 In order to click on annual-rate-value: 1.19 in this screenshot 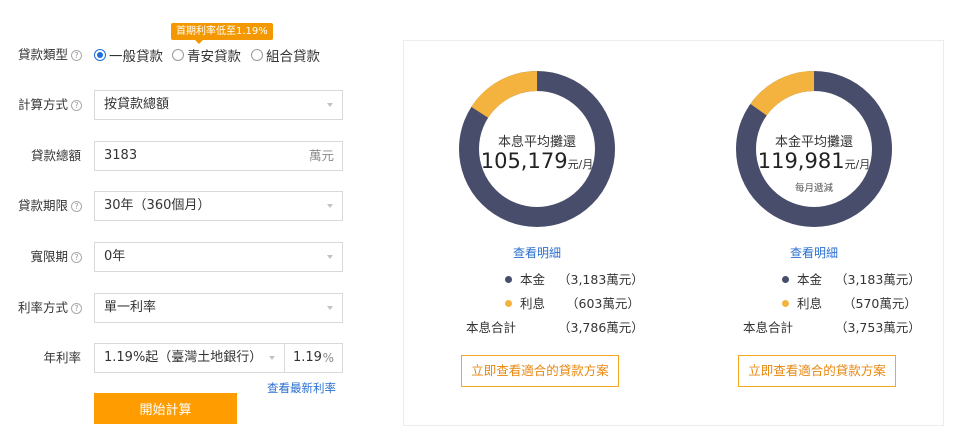, I will do `click(307, 357)`.